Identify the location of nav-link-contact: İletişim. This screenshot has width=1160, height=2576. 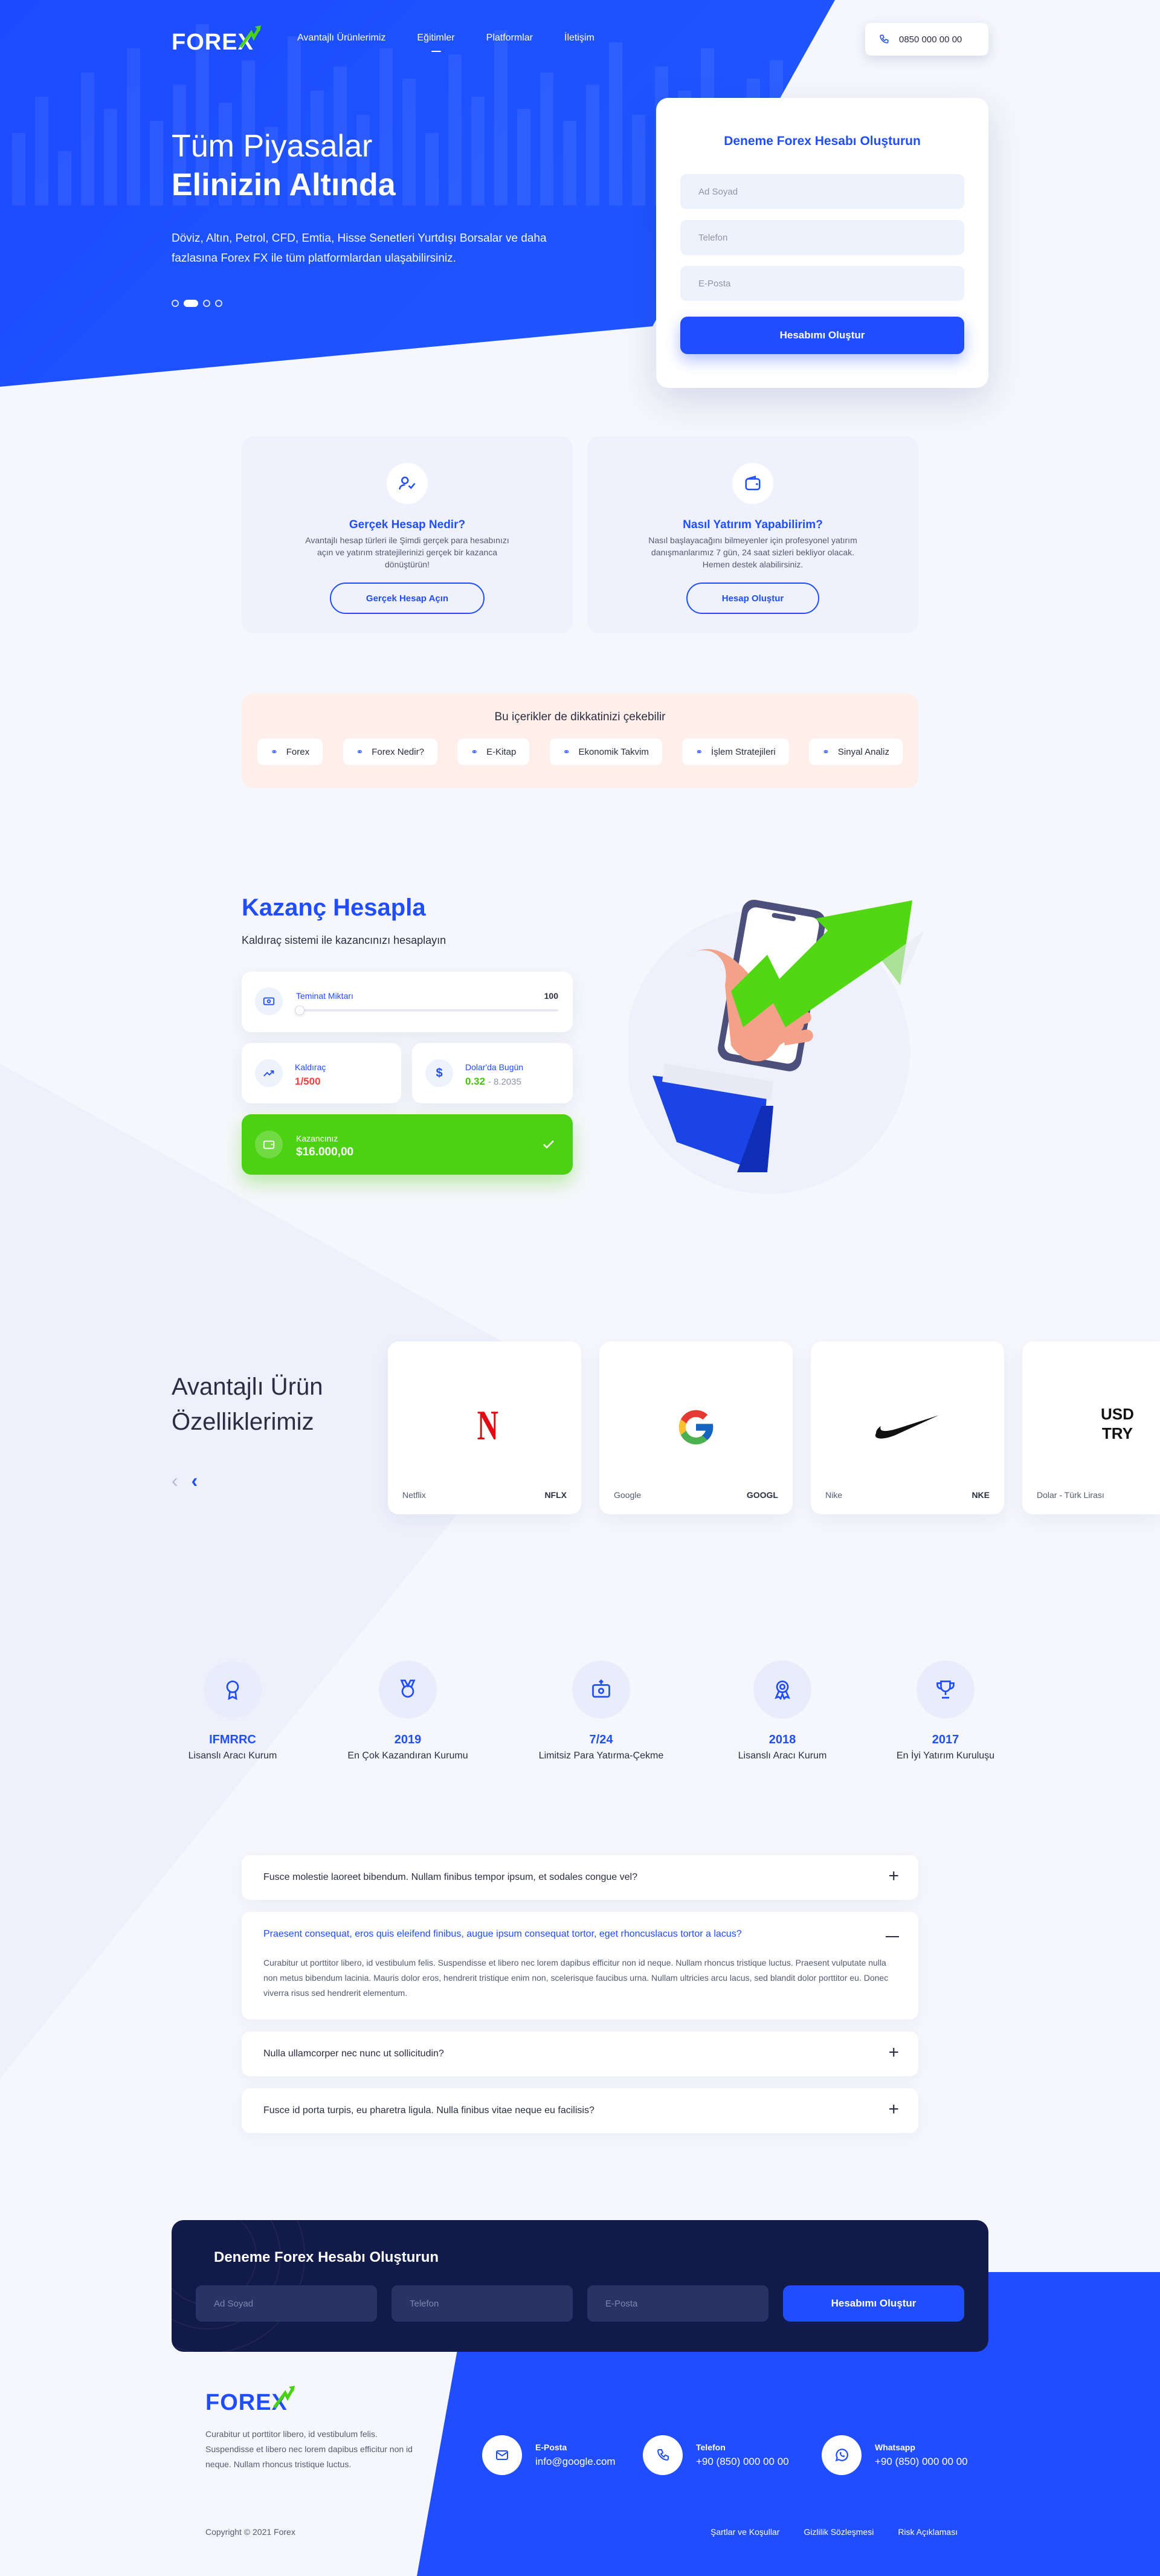
(579, 38).